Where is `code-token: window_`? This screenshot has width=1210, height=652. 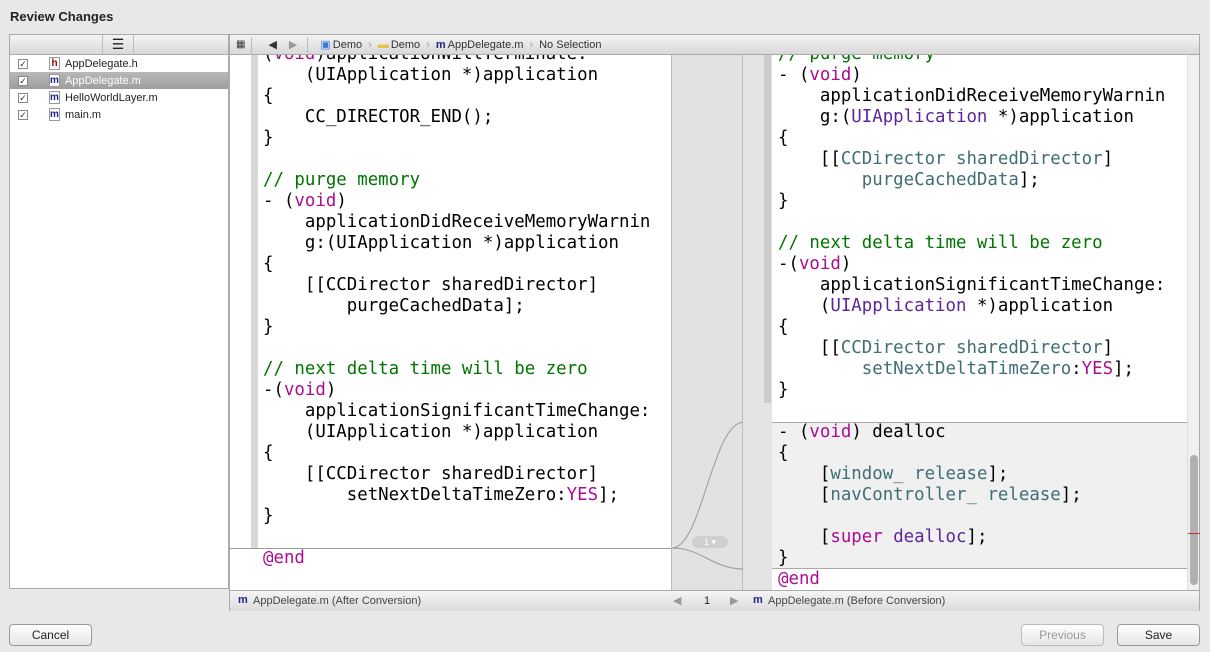
code-token: window_ is located at coordinates (867, 474).